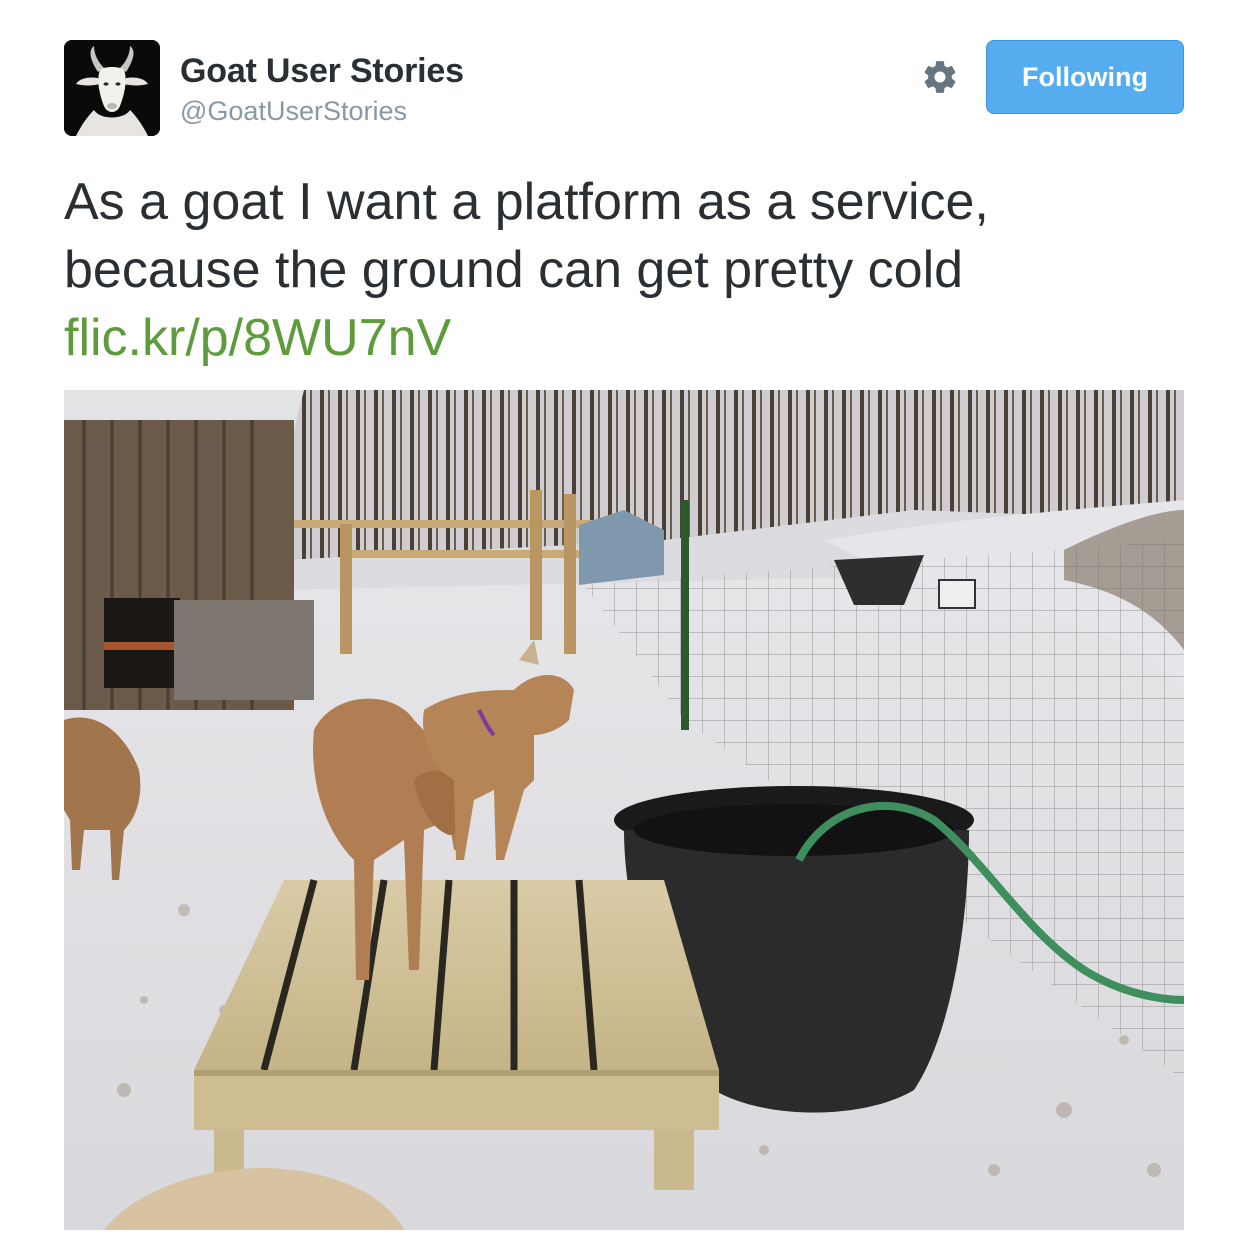  What do you see at coordinates (293, 111) in the screenshot?
I see `author-handle: @GoatUserStories` at bounding box center [293, 111].